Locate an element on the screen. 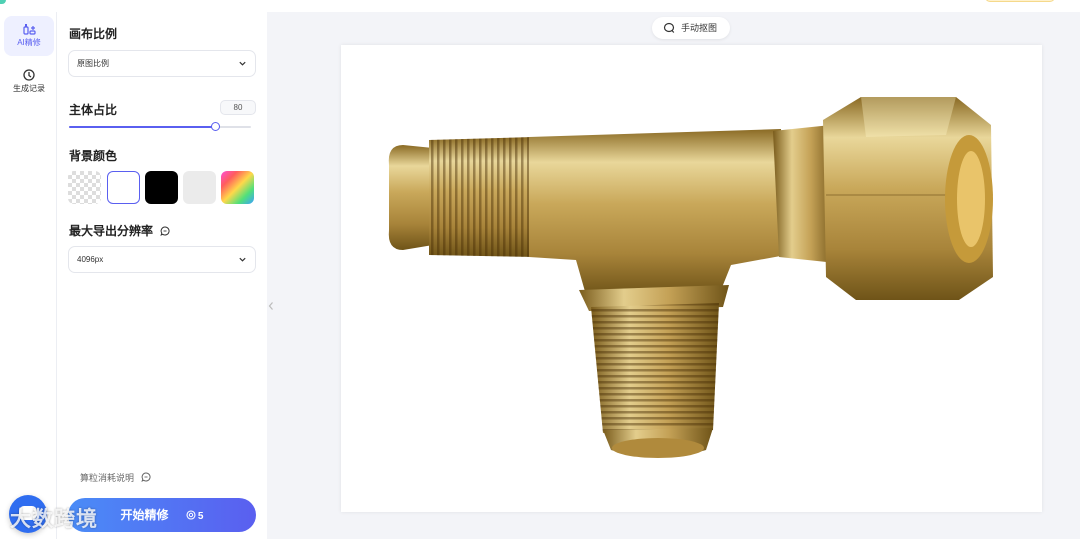 This screenshot has width=1080, height=539. chevron-left-icon is located at coordinates (270, 306).